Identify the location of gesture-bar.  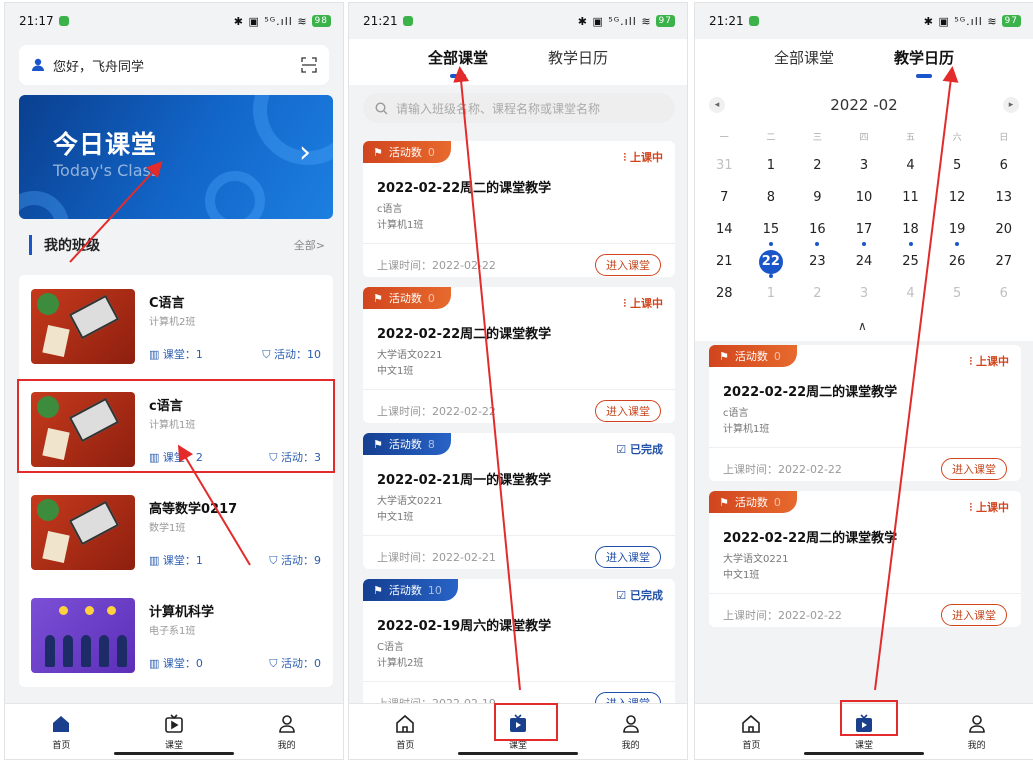
(174, 753).